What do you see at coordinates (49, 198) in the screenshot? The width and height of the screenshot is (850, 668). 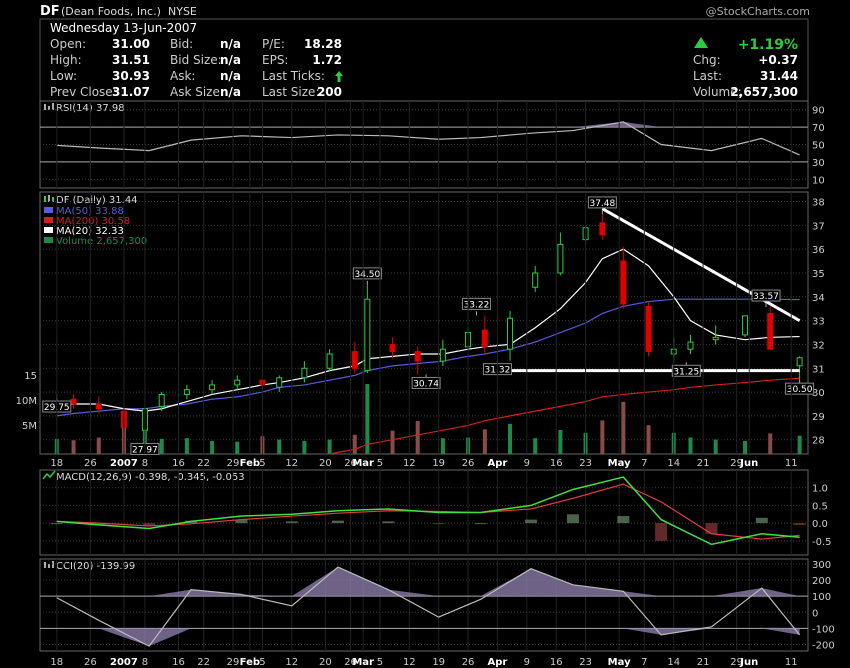 I see `candlestick-icon` at bounding box center [49, 198].